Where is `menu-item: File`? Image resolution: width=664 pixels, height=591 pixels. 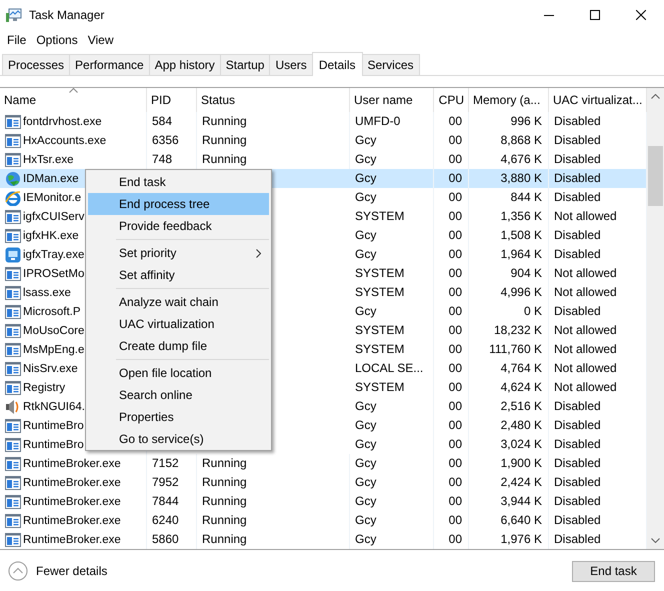 menu-item: File is located at coordinates (16, 40).